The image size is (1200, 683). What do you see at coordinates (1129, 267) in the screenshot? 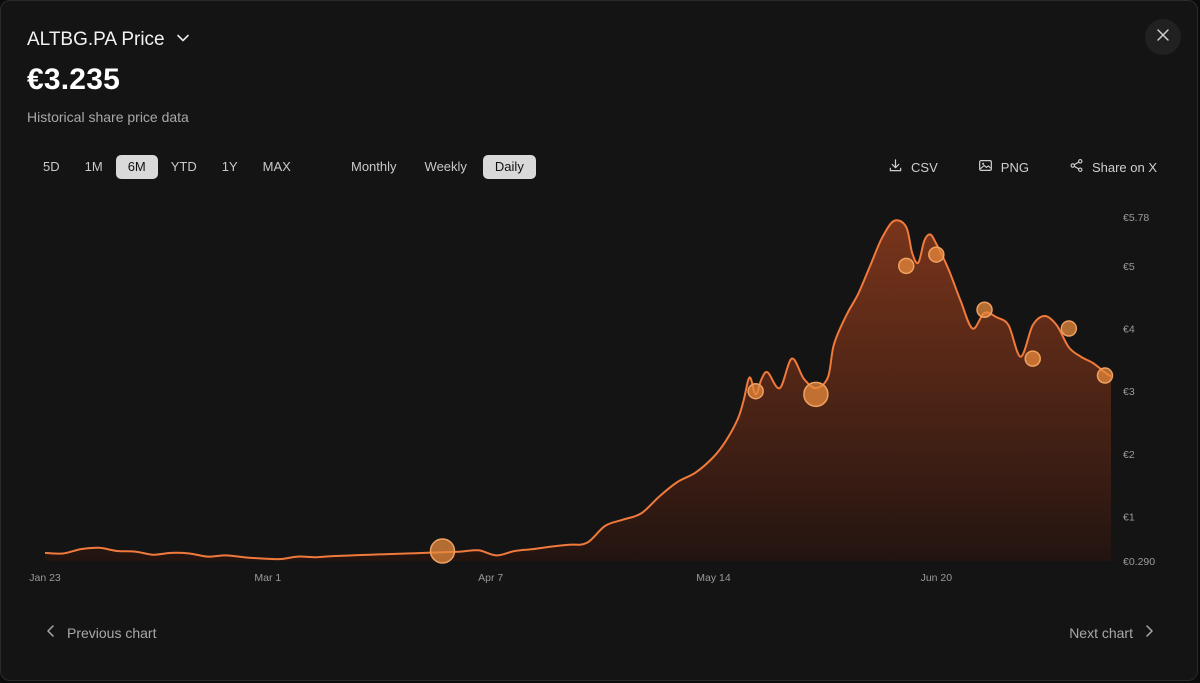
I see `y-tick-label: €5` at bounding box center [1129, 267].